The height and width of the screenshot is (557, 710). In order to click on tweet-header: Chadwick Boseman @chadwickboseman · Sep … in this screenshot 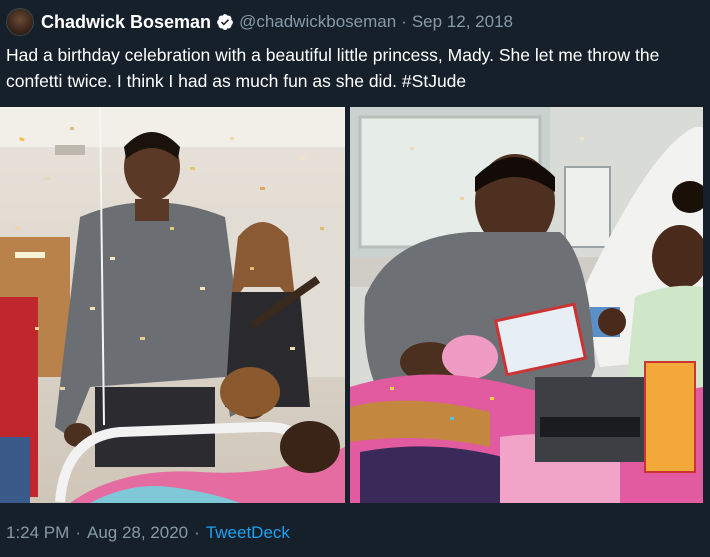, I will do `click(259, 22)`.